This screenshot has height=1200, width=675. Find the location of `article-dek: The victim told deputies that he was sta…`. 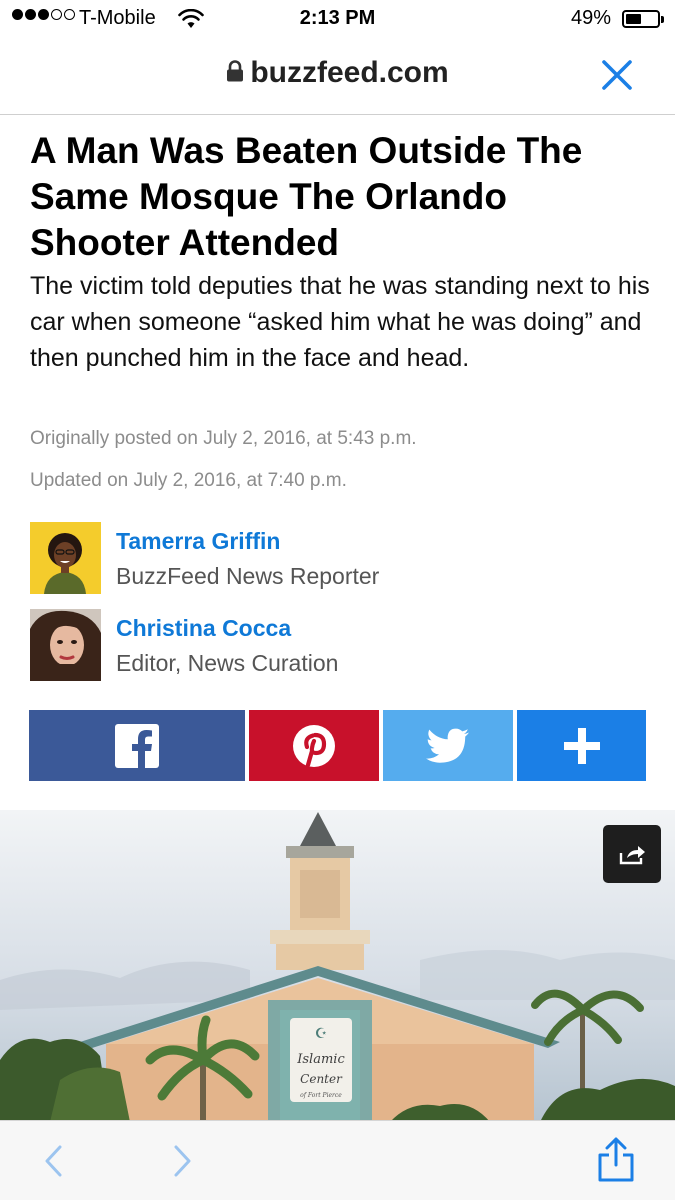

article-dek: The victim told deputies that he was sta… is located at coordinates (340, 322).